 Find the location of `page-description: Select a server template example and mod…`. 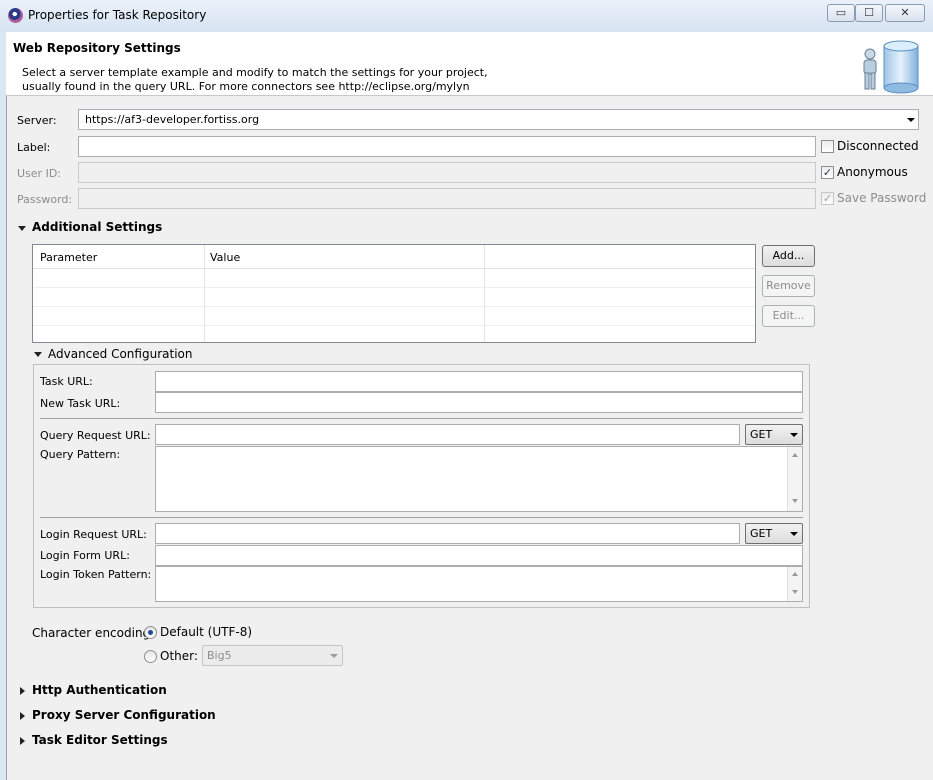

page-description: Select a server template example and mod… is located at coordinates (255, 79).